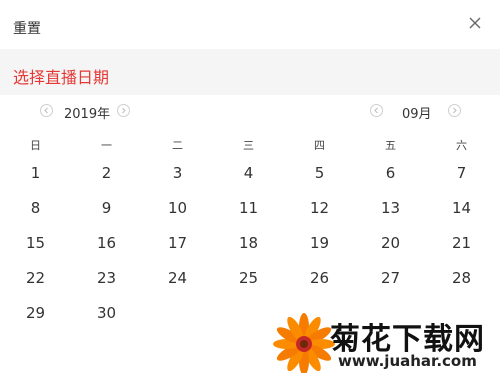 The height and width of the screenshot is (373, 500). Describe the element at coordinates (35, 313) in the screenshot. I see `calendar-day: 29` at that location.